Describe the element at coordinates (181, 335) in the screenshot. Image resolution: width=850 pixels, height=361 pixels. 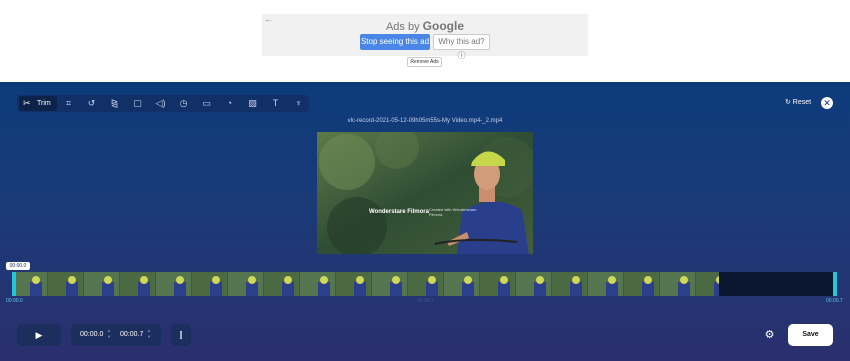
I see `split-icon: ⫿` at that location.